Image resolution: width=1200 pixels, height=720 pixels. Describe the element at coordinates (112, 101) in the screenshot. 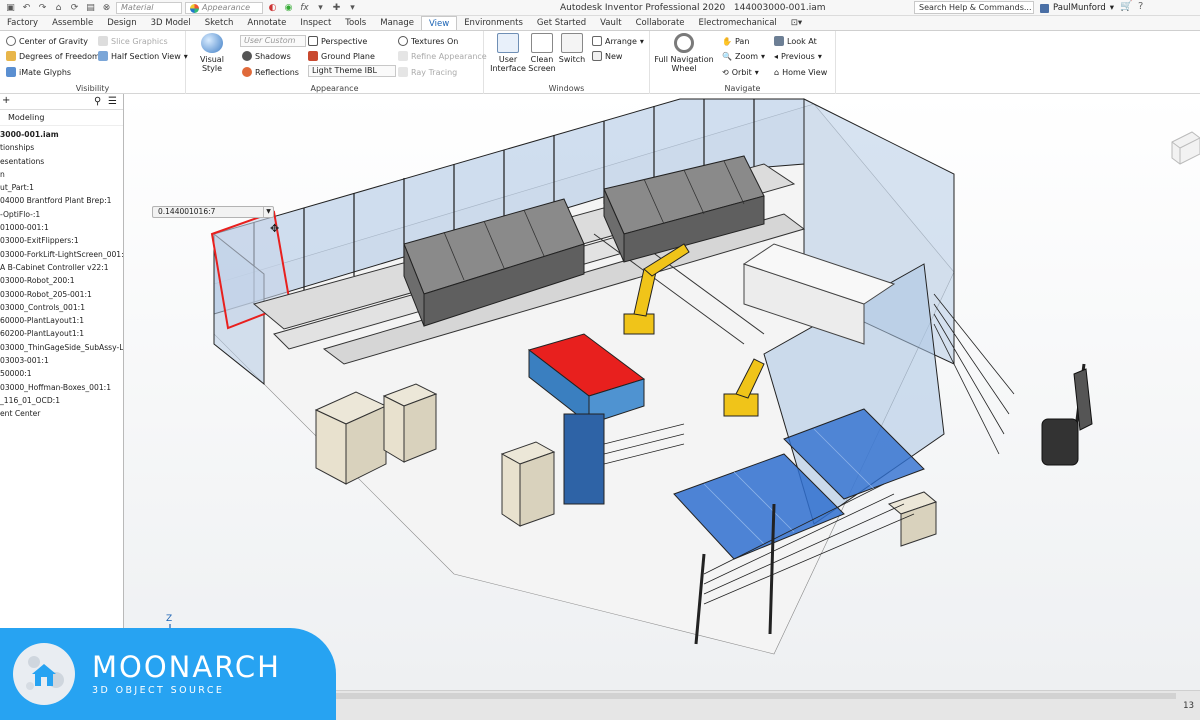

I see `menu-icon: ☰` at that location.